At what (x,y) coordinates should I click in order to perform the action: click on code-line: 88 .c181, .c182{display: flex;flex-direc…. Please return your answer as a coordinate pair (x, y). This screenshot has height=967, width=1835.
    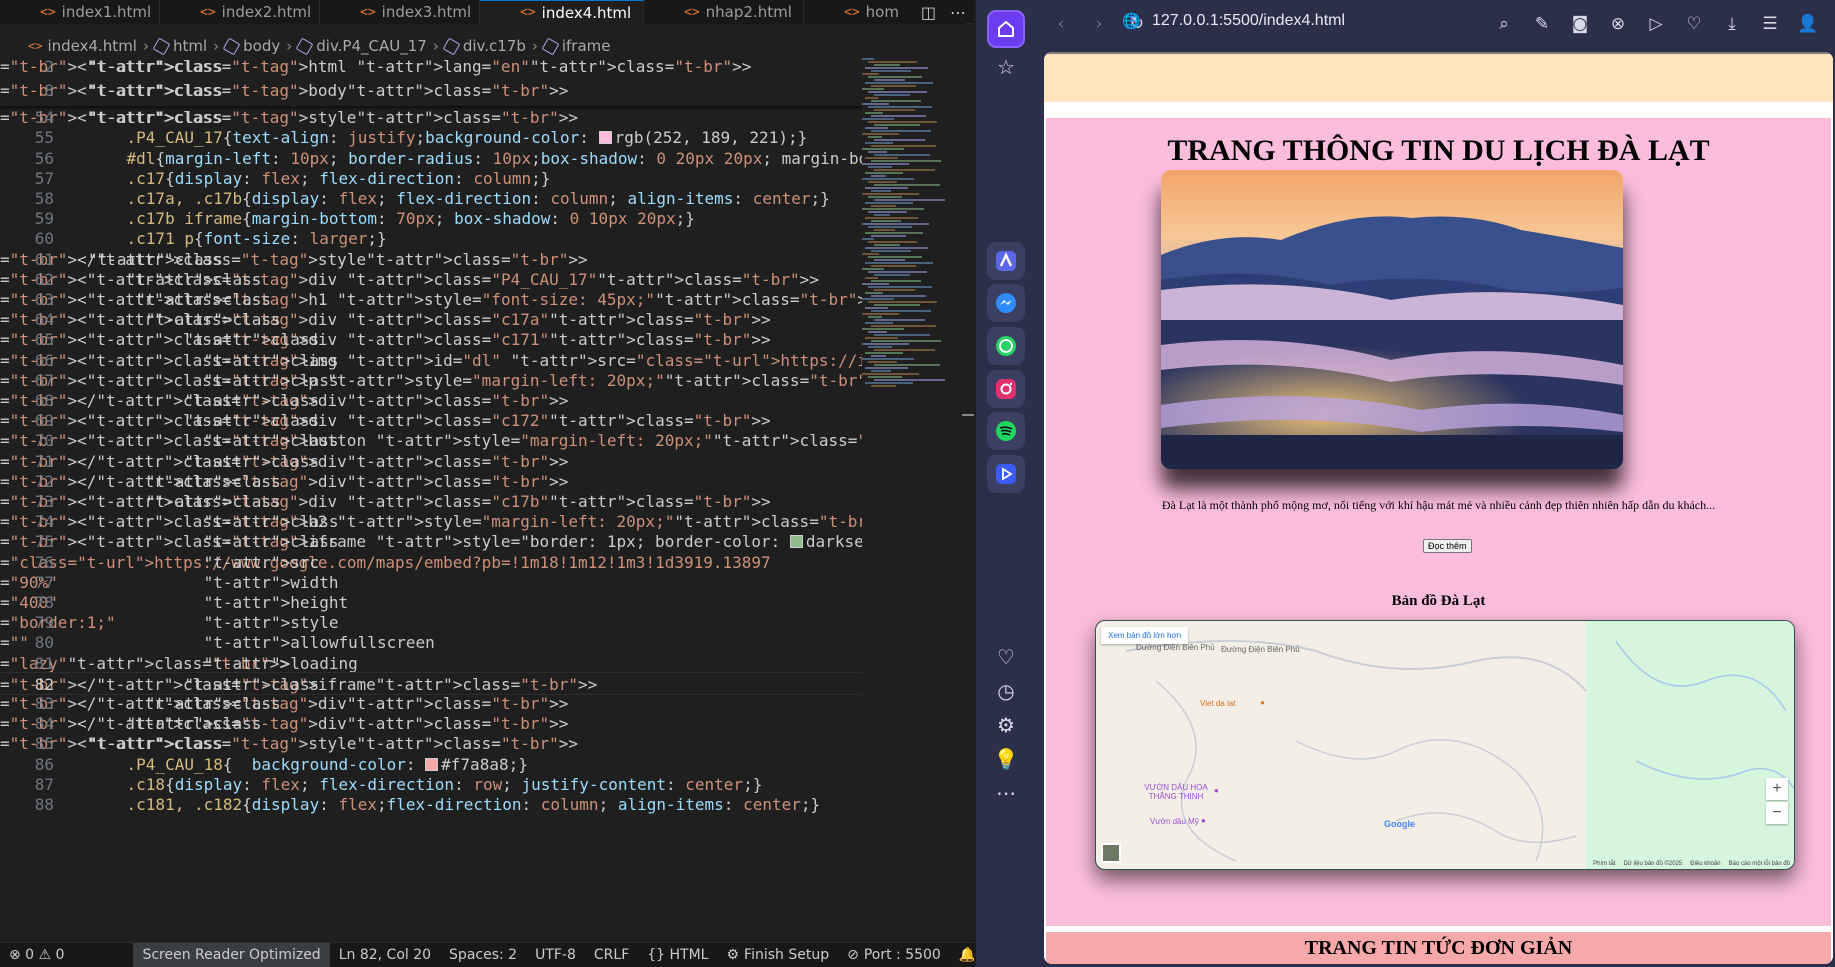
    Looking at the image, I should click on (431, 805).